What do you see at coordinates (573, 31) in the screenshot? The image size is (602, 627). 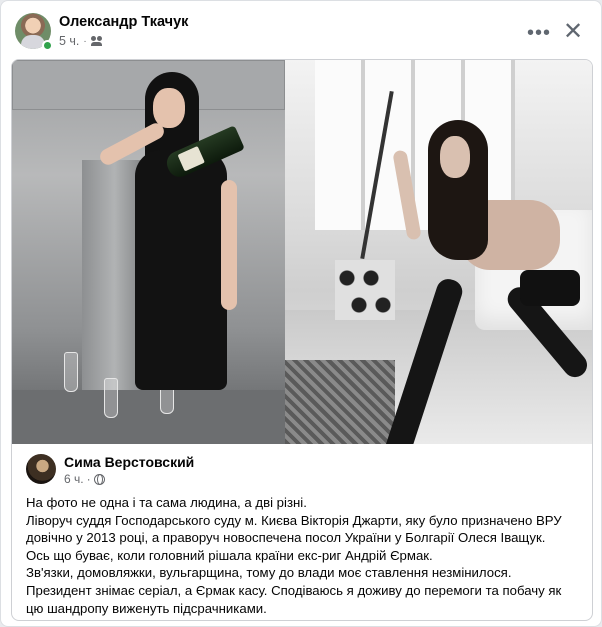 I see `close-icon: ✕` at bounding box center [573, 31].